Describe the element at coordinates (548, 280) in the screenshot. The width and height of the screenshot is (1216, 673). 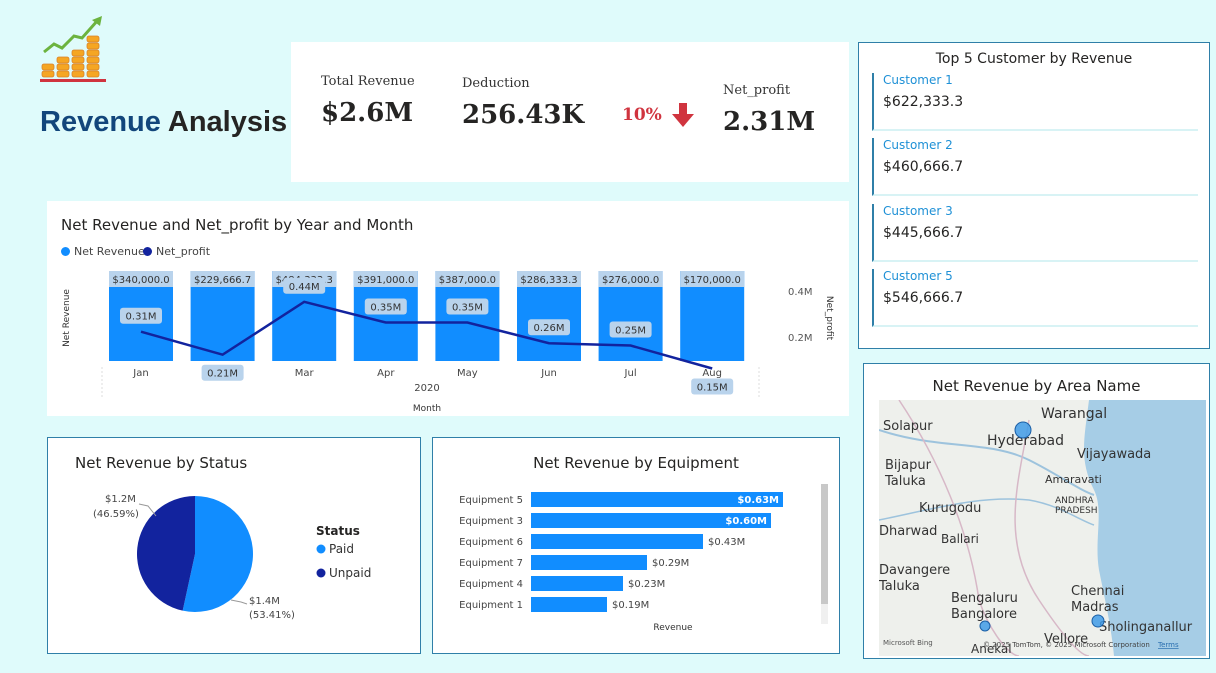
I see `bar-data-label: $286,333.3` at that location.